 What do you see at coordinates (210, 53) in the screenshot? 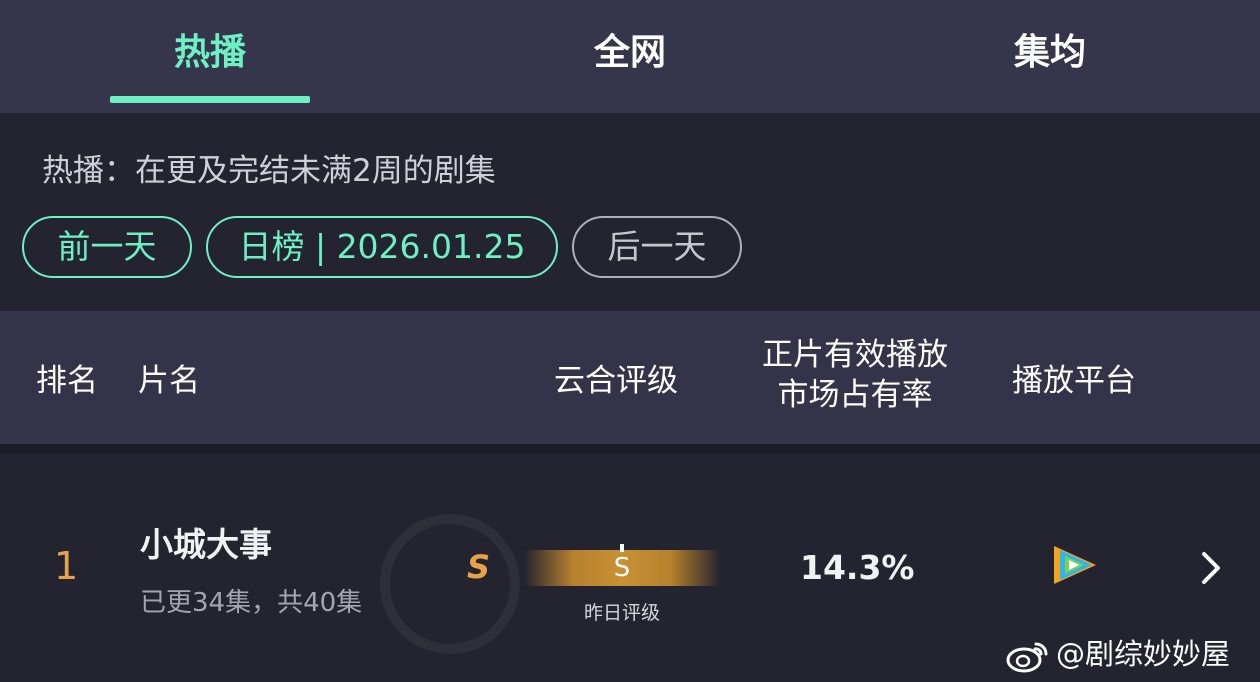
I see `tab-hot: 热播` at bounding box center [210, 53].